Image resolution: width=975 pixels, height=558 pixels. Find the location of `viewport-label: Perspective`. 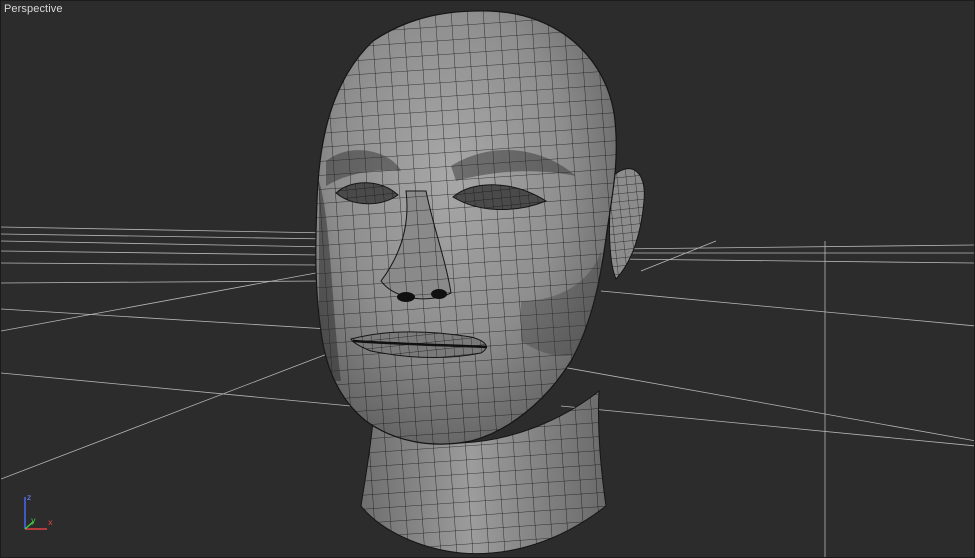

viewport-label: Perspective is located at coordinates (33, 9).